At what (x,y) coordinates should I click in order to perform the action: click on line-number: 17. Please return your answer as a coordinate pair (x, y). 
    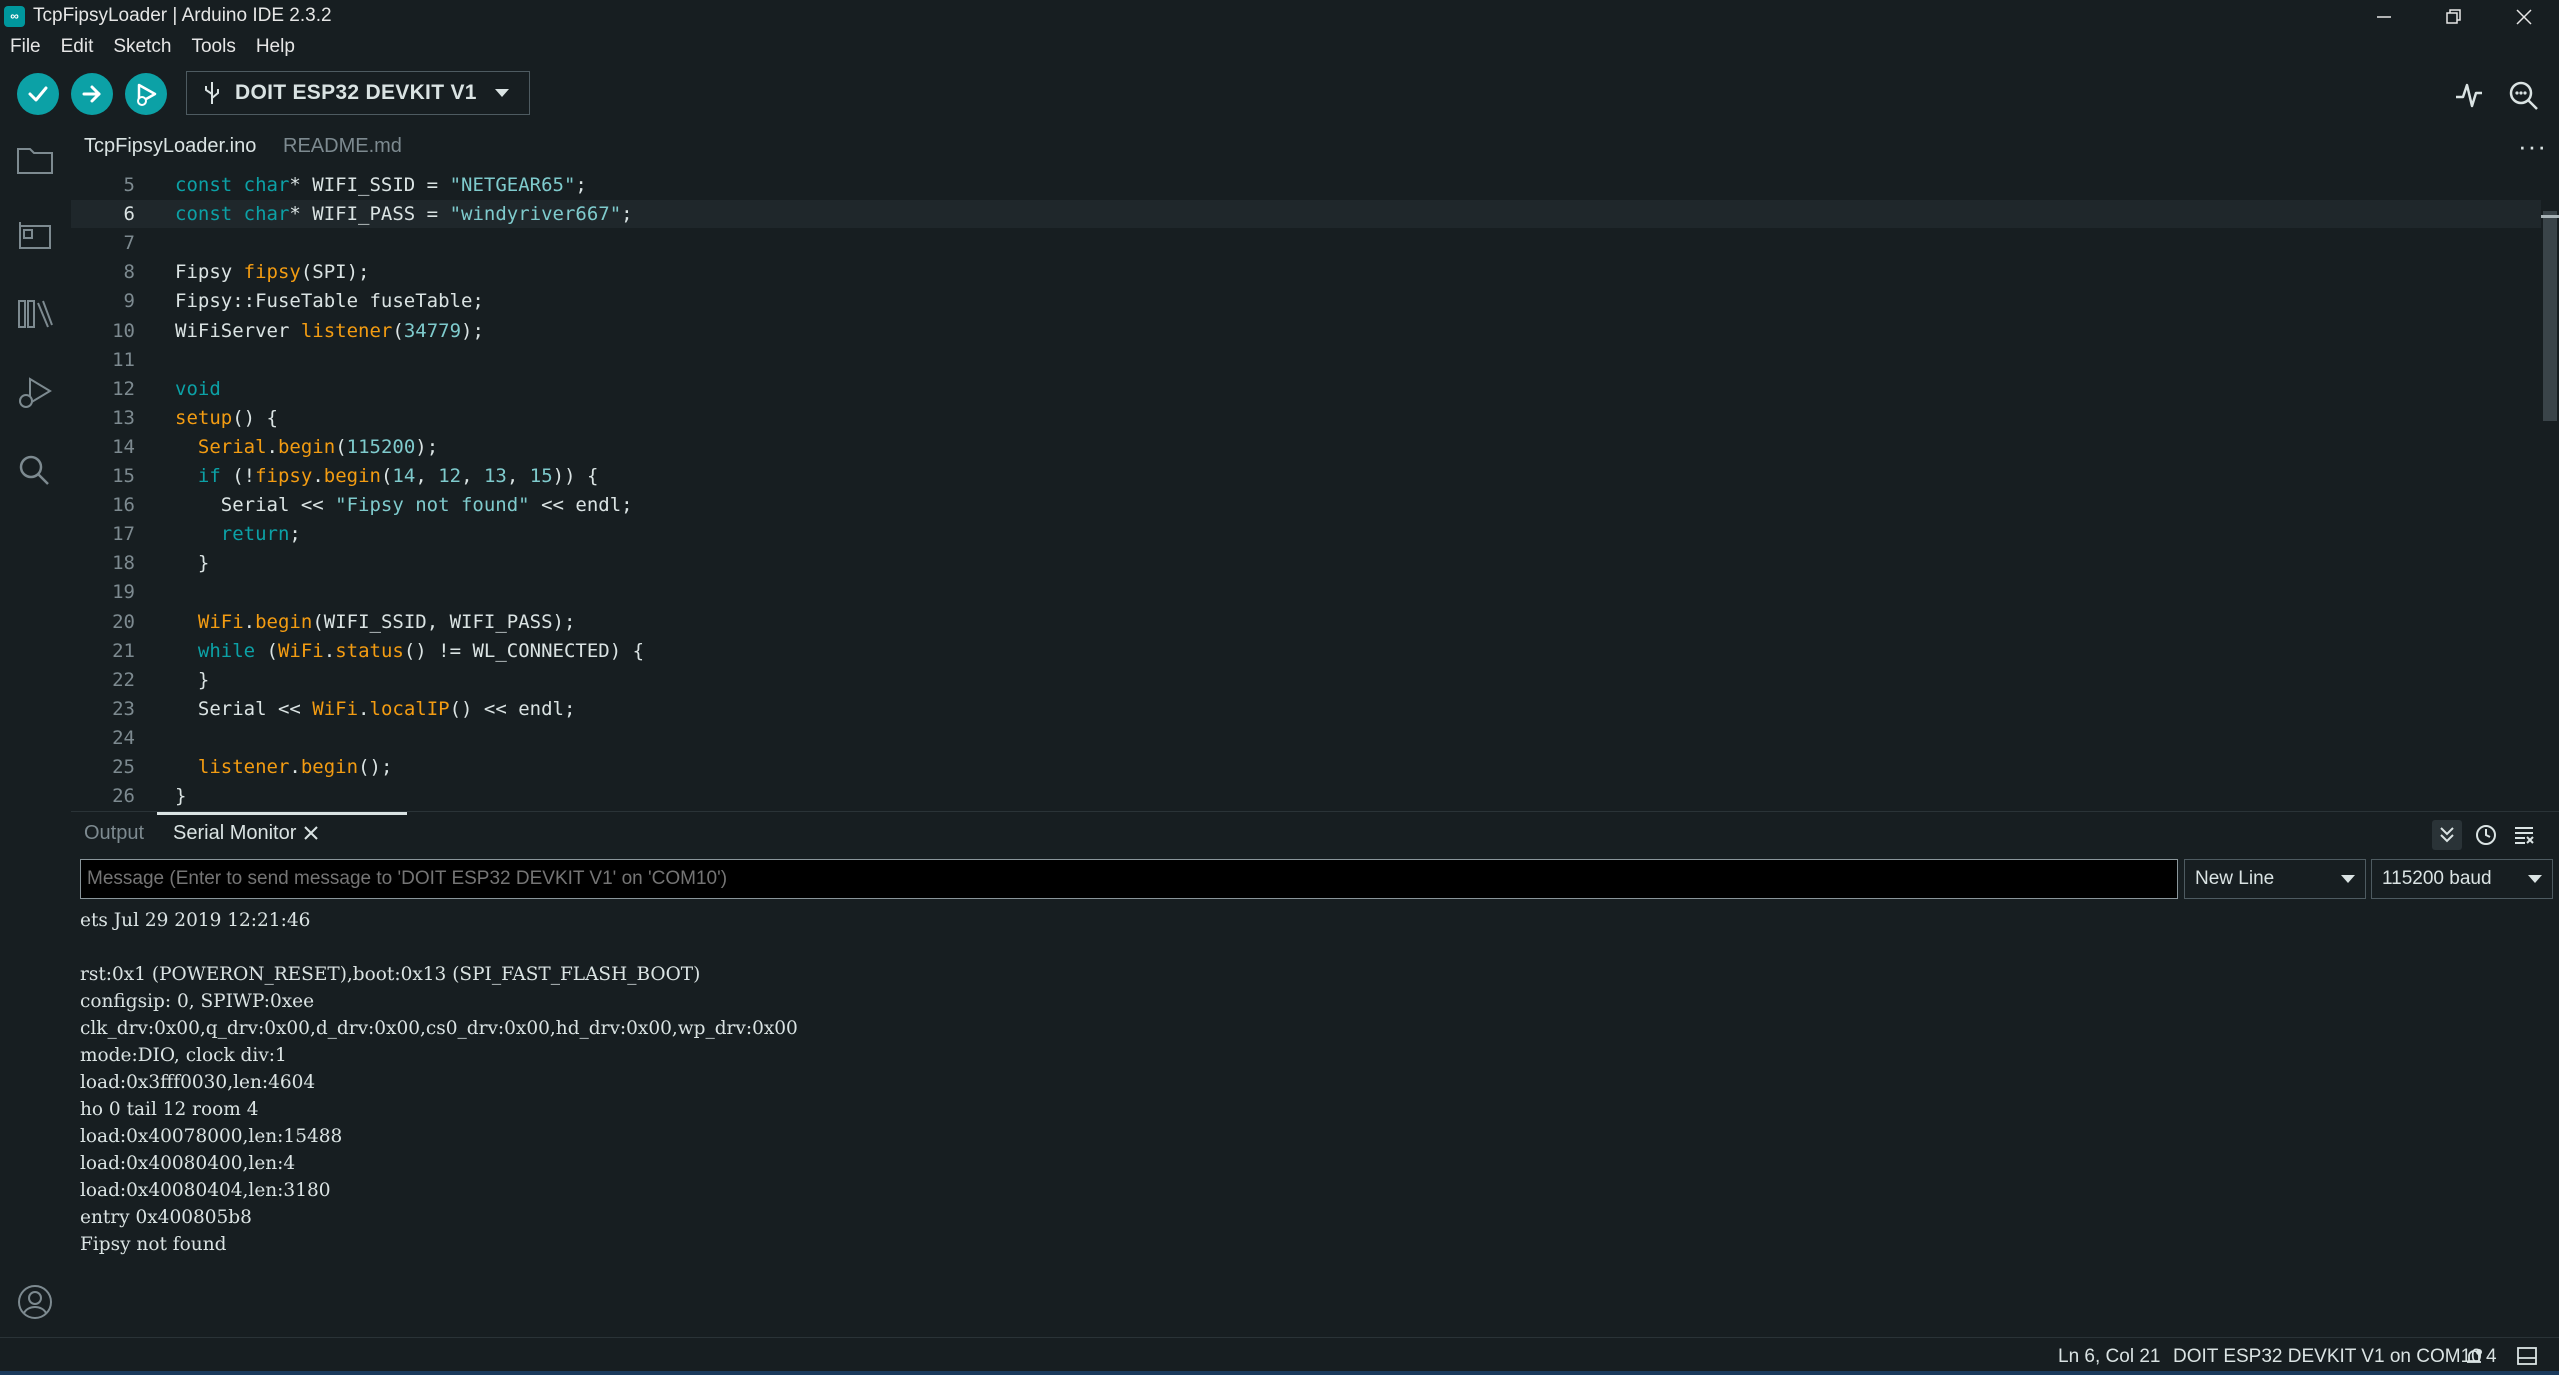
    Looking at the image, I should click on (123, 534).